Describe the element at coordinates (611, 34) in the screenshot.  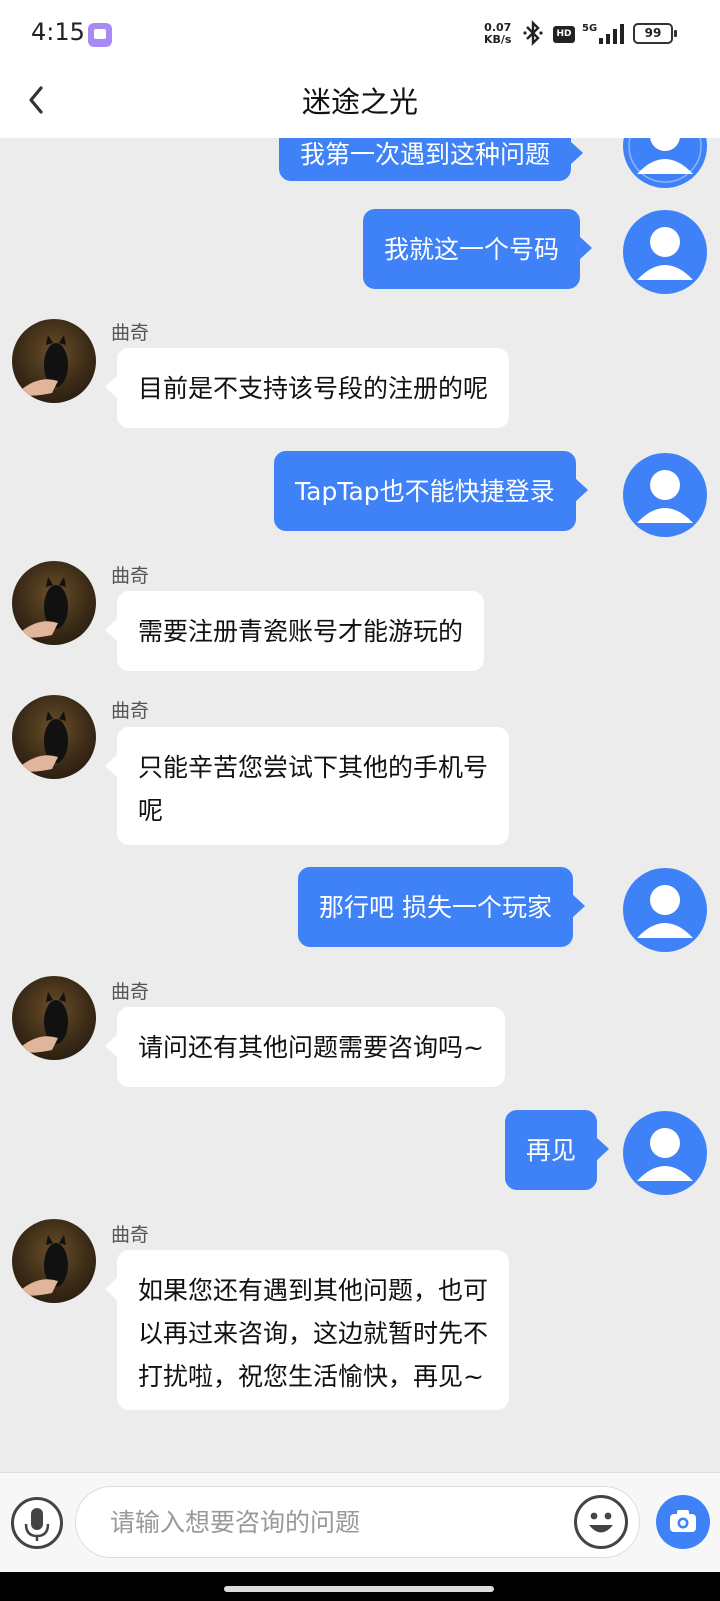
I see `signal-icon` at that location.